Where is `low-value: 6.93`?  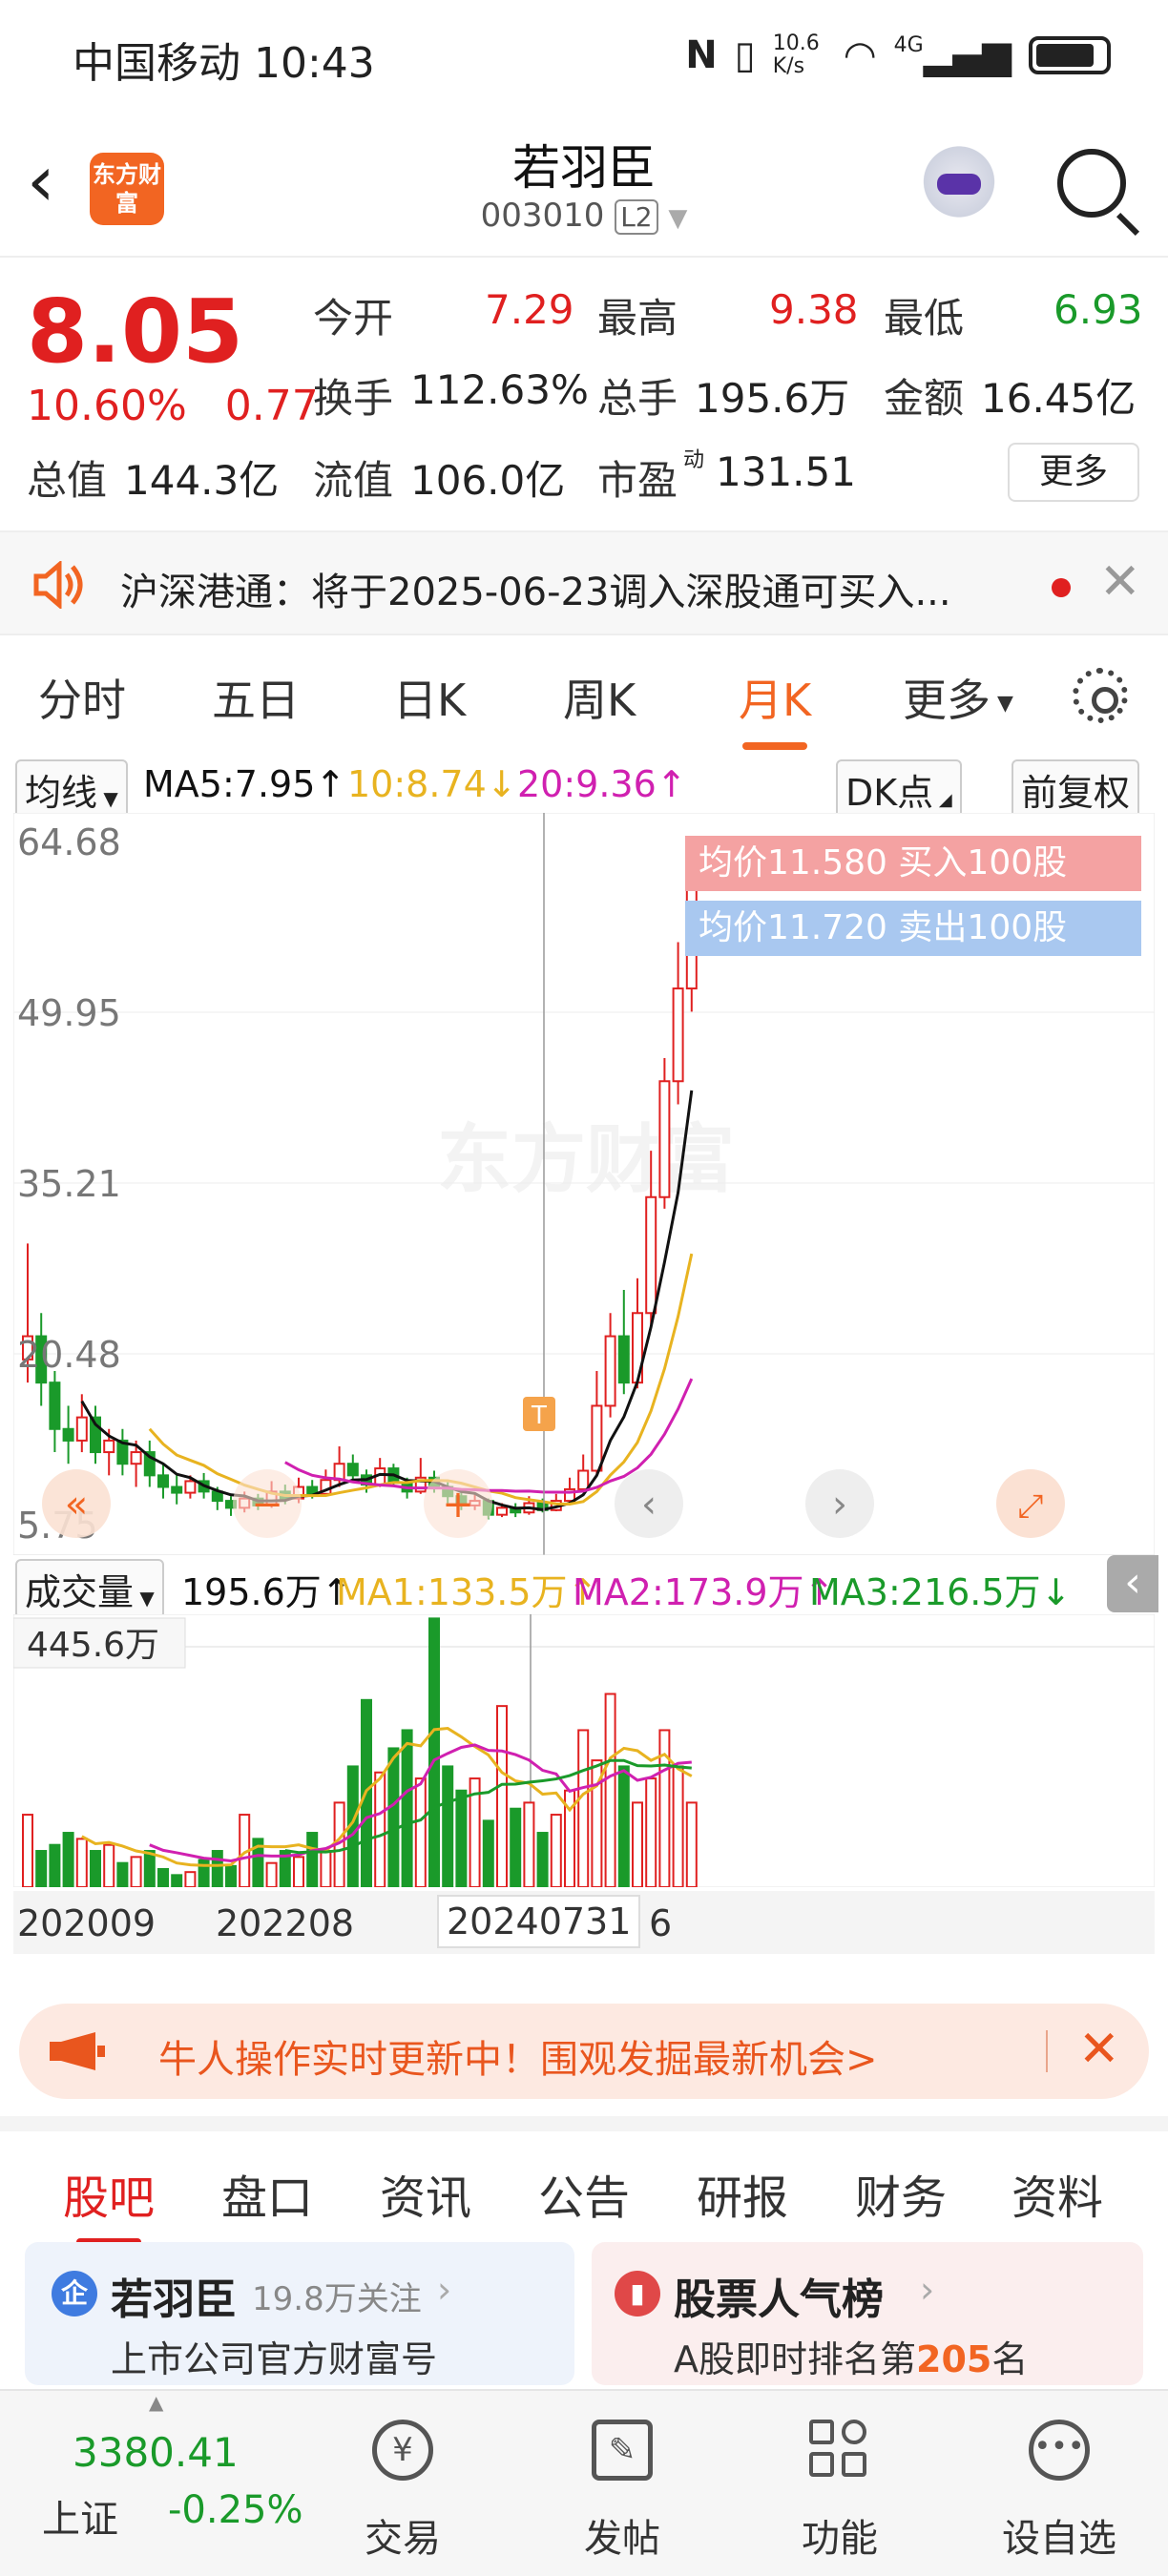
low-value: 6.93 is located at coordinates (1098, 309).